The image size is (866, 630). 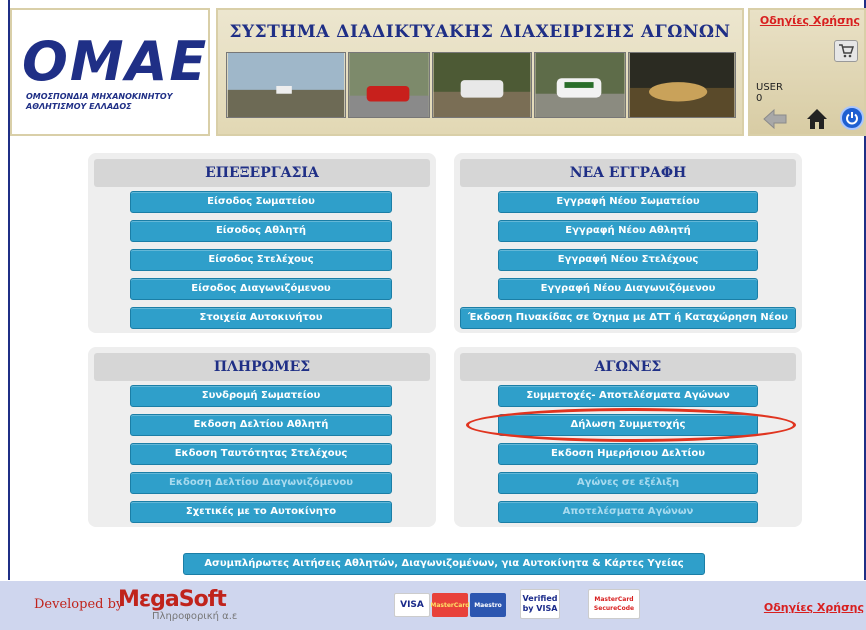 What do you see at coordinates (846, 51) in the screenshot?
I see `cart-icon` at bounding box center [846, 51].